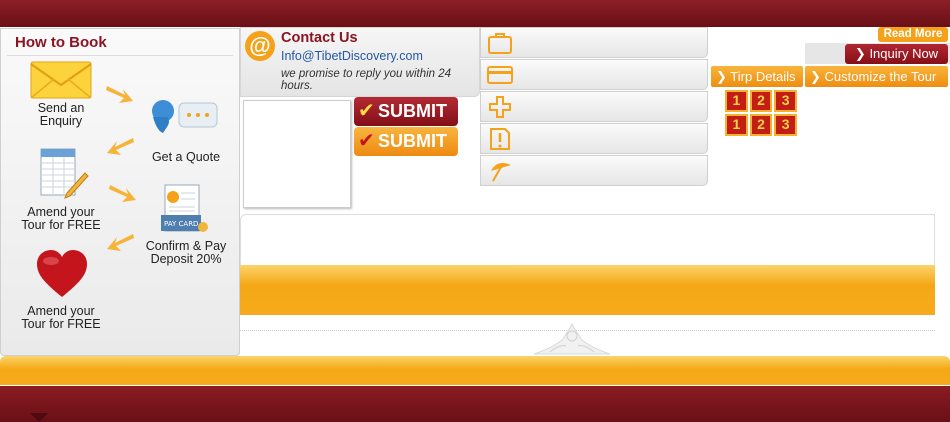 The height and width of the screenshot is (422, 950). What do you see at coordinates (475, 370) in the screenshot?
I see `gold-footer-bar` at bounding box center [475, 370].